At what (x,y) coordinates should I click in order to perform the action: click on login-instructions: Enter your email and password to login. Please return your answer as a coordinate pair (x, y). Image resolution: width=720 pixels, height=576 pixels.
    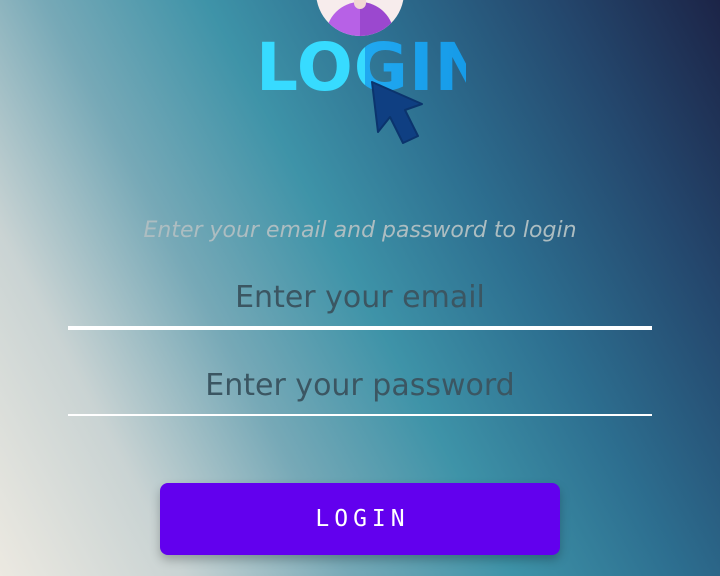
    Looking at the image, I should click on (360, 230).